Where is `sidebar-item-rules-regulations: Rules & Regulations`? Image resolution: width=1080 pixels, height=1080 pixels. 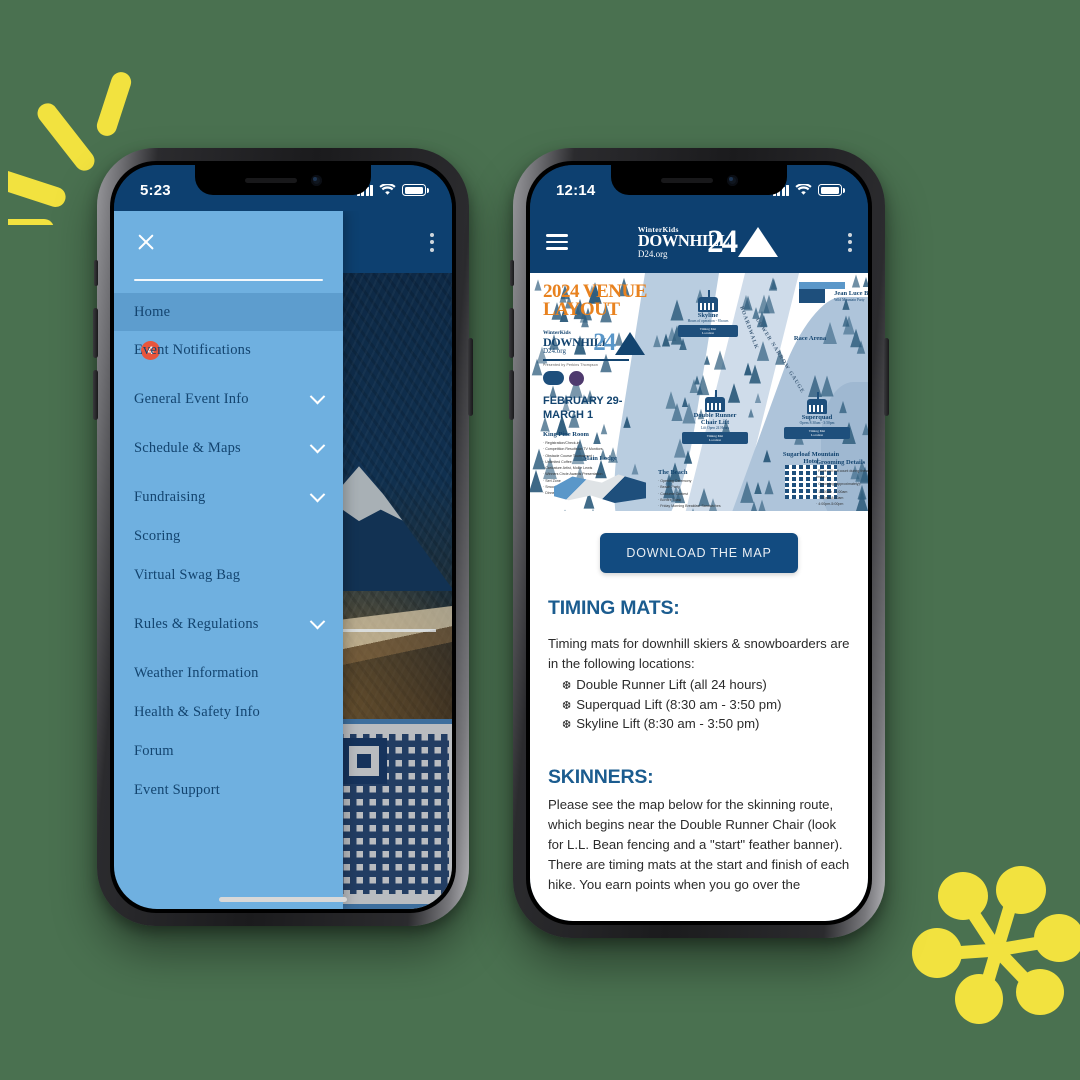
sidebar-item-rules-regulations: Rules & Regulations is located at coordinates (228, 624).